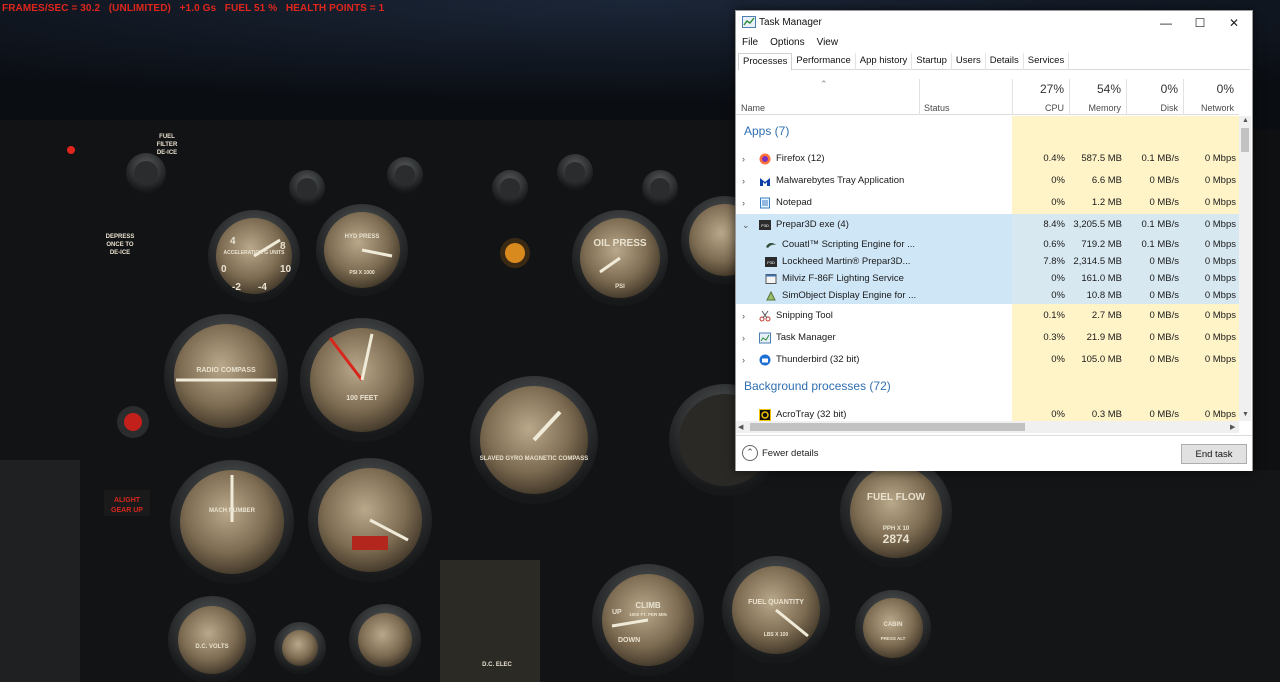  Describe the element at coordinates (750, 453) in the screenshot. I see `chevron-up-circle-icon: ⌃` at that location.